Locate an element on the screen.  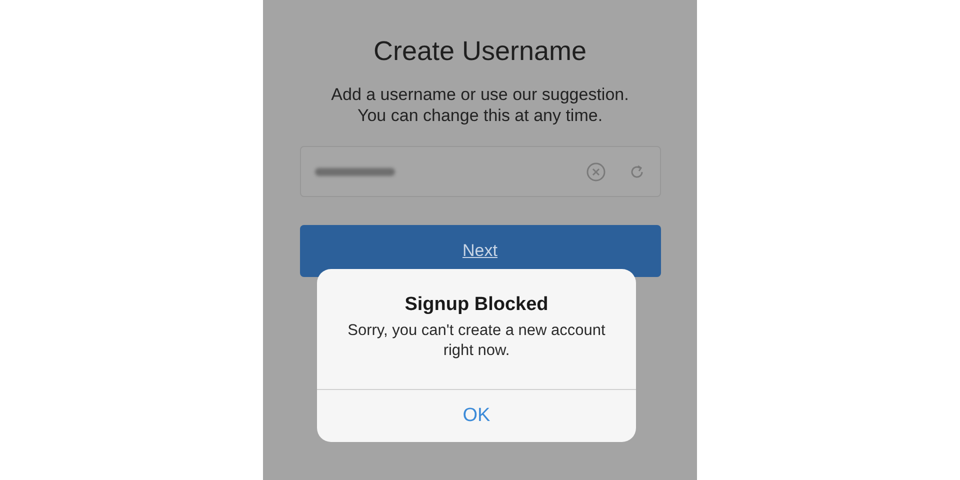
screen-title: Create Username is located at coordinates (480, 51).